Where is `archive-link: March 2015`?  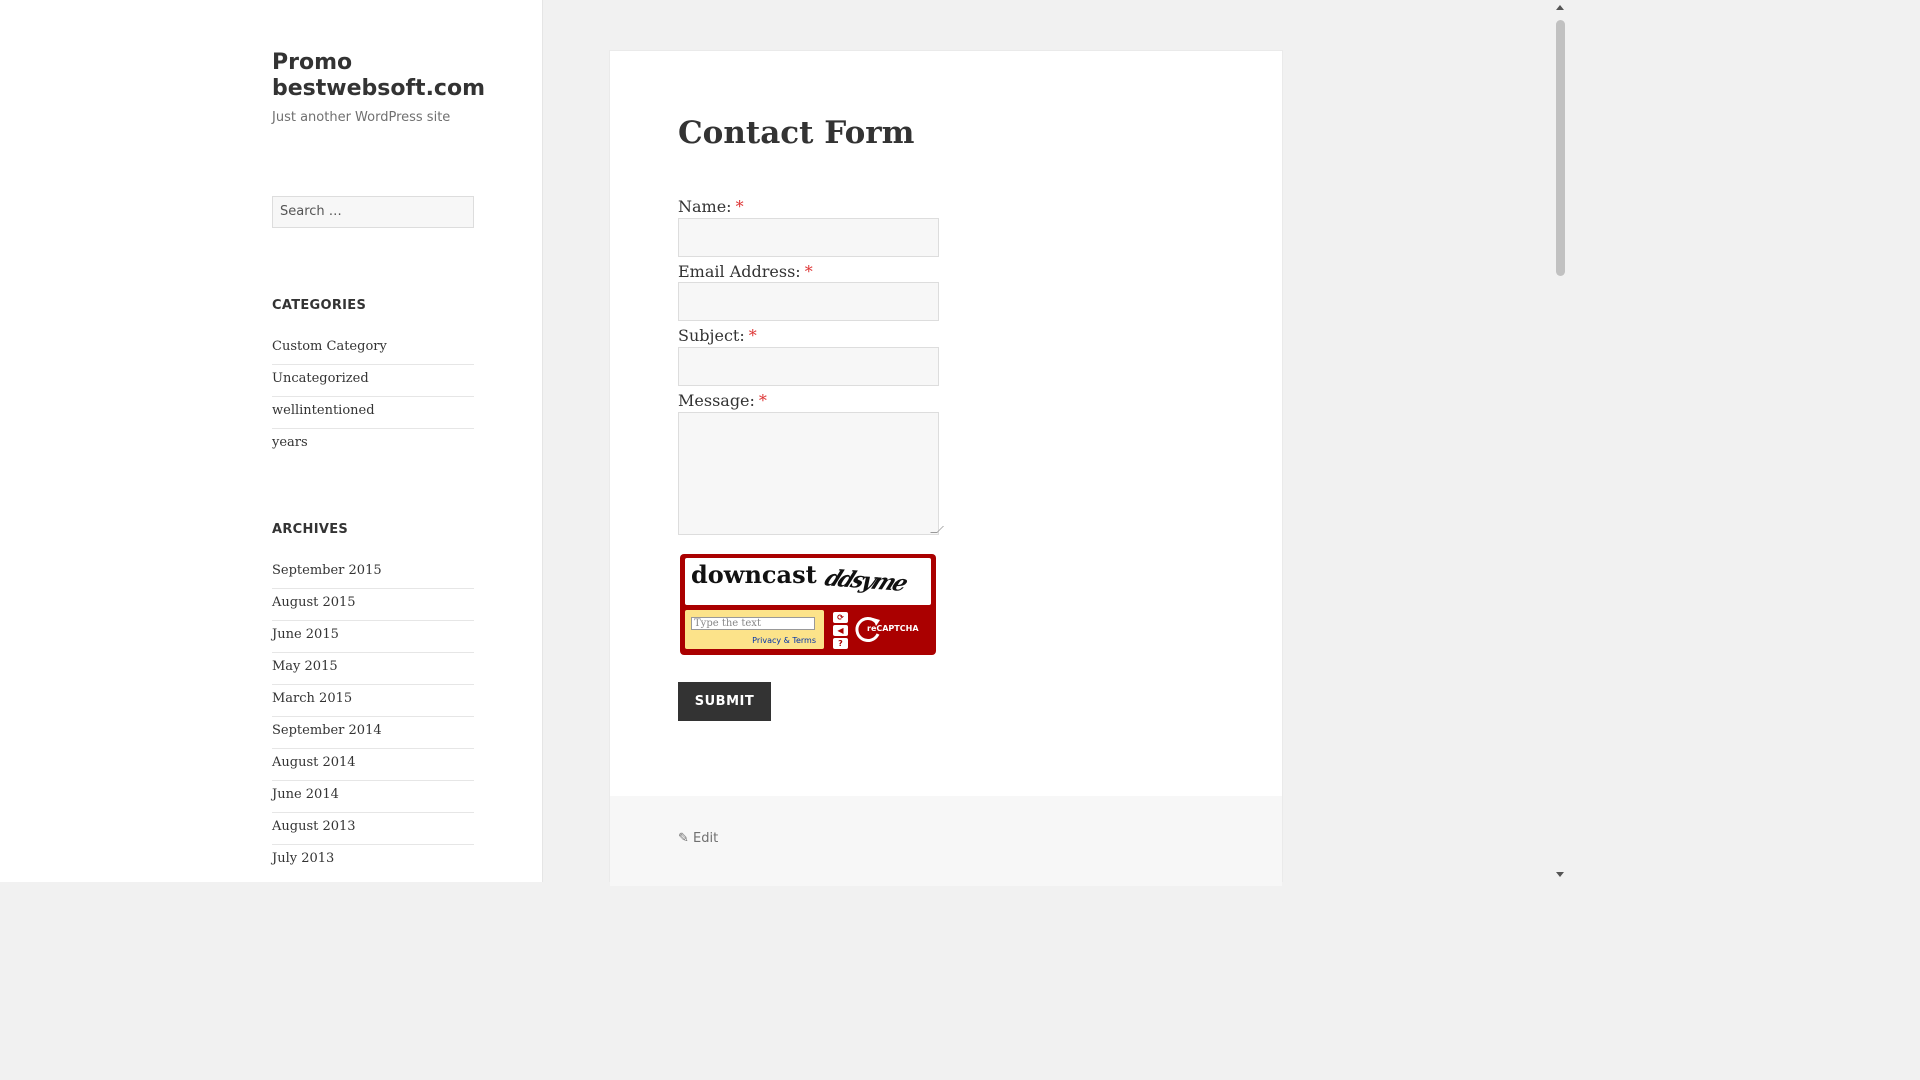
archive-link: March 2015 is located at coordinates (373, 701).